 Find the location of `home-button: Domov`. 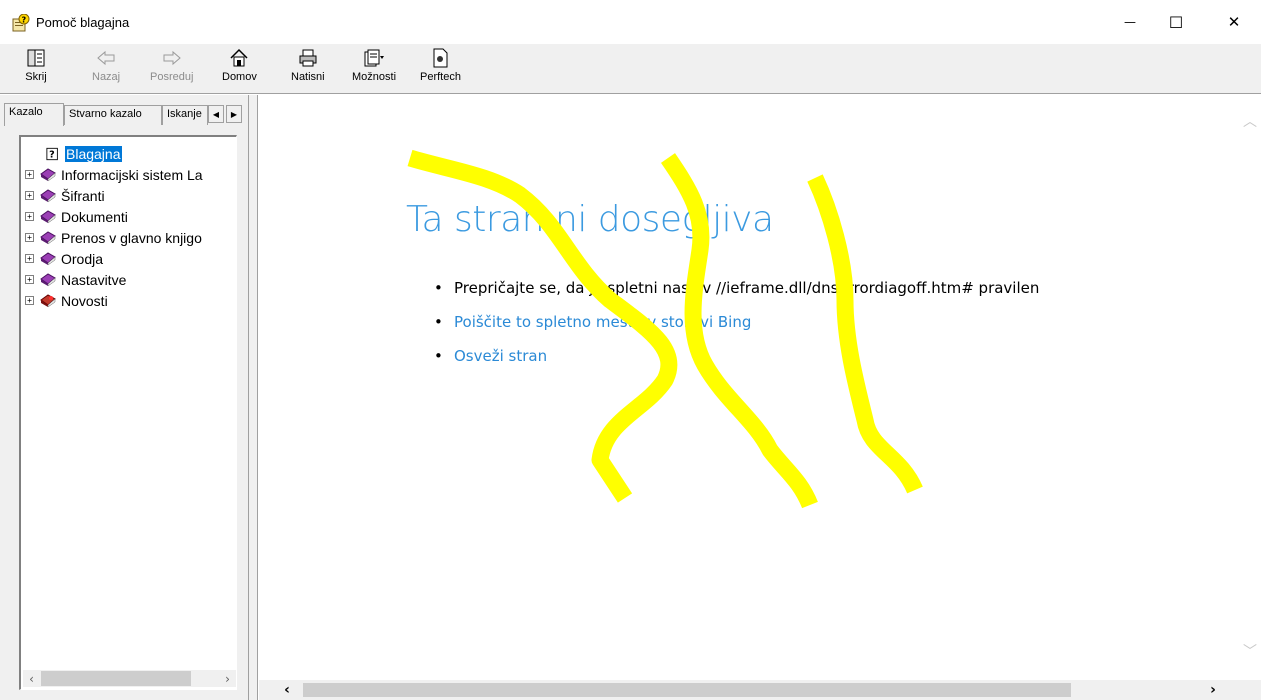

home-button: Domov is located at coordinates (239, 69).